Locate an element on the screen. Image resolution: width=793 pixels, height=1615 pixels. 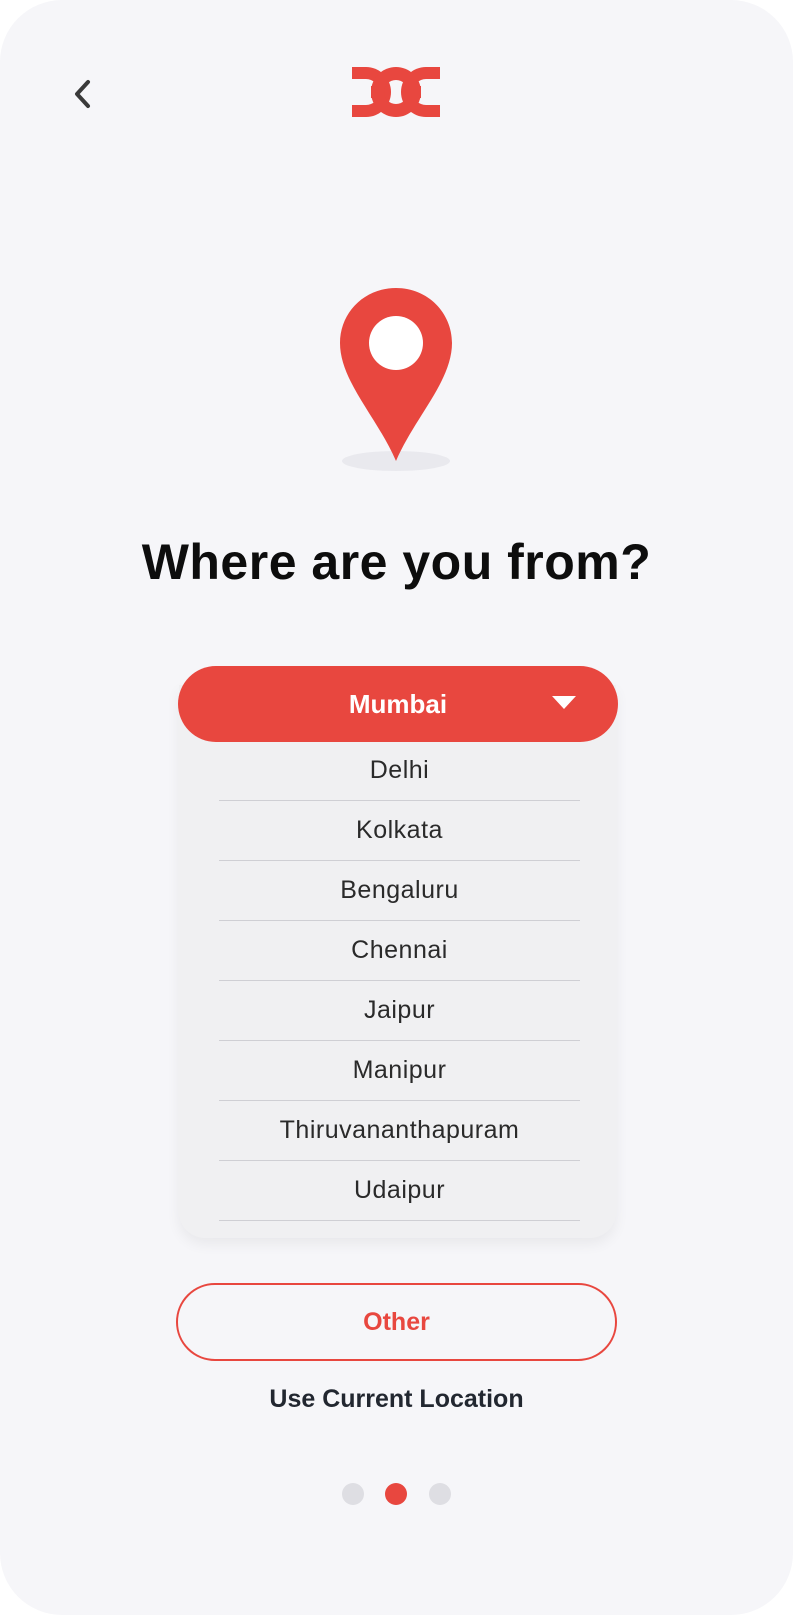
back-button is located at coordinates (84, 94).